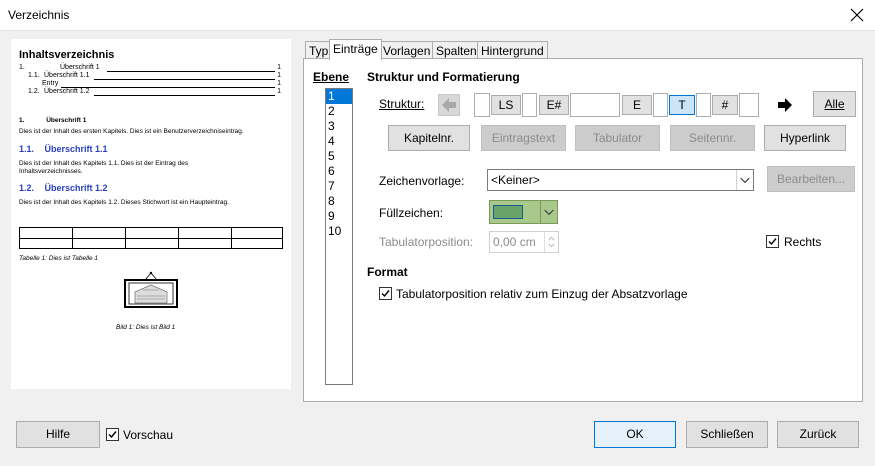 This screenshot has width=875, height=466. Describe the element at coordinates (429, 138) in the screenshot. I see `chapter-number-button: Kapitelnr.` at that location.